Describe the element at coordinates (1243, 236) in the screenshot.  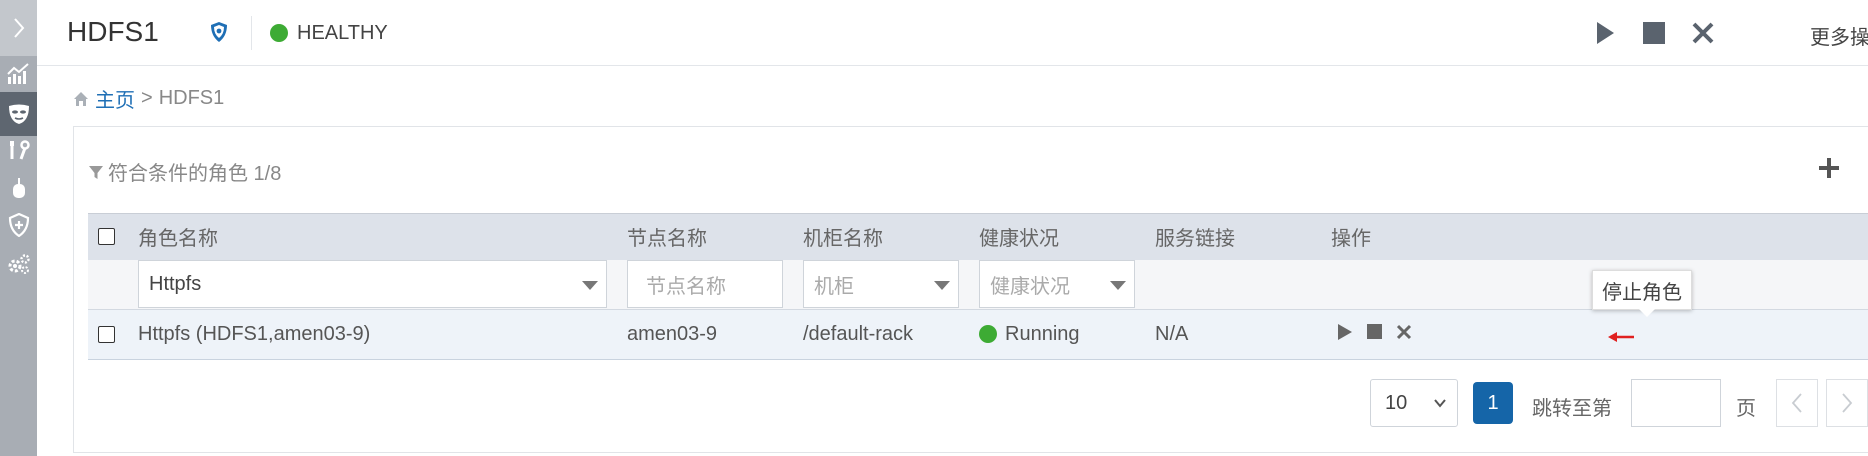
I see `column-header-link: 服务链接` at that location.